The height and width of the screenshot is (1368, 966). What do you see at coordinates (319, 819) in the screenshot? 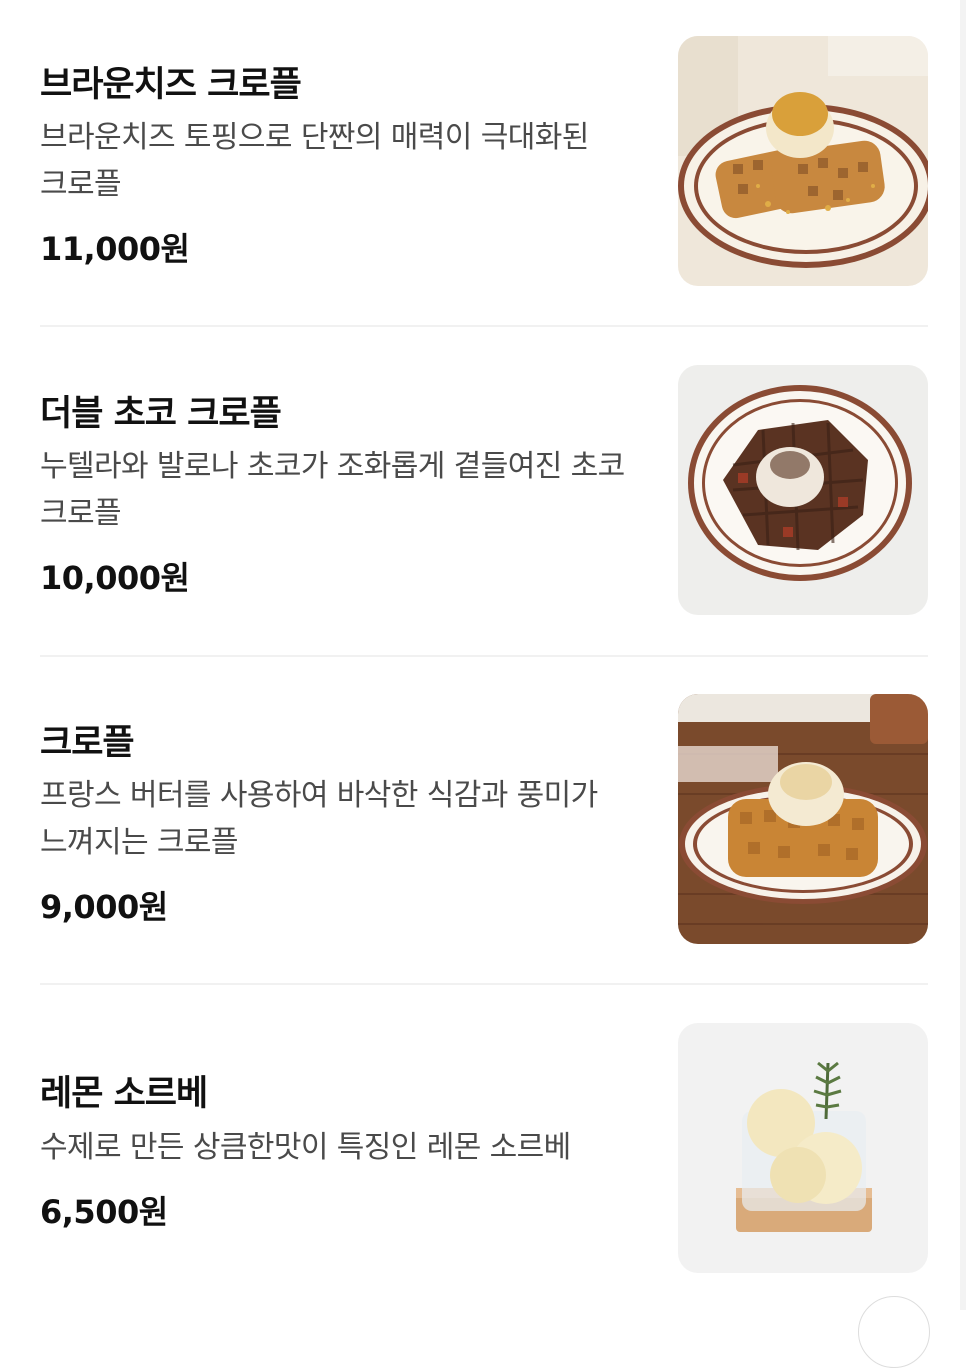
I see `menu-item-description: 프랑스 버터를 사용하여 바삭한 식감과 풍미가 느껴지는 크로플` at bounding box center [319, 819].